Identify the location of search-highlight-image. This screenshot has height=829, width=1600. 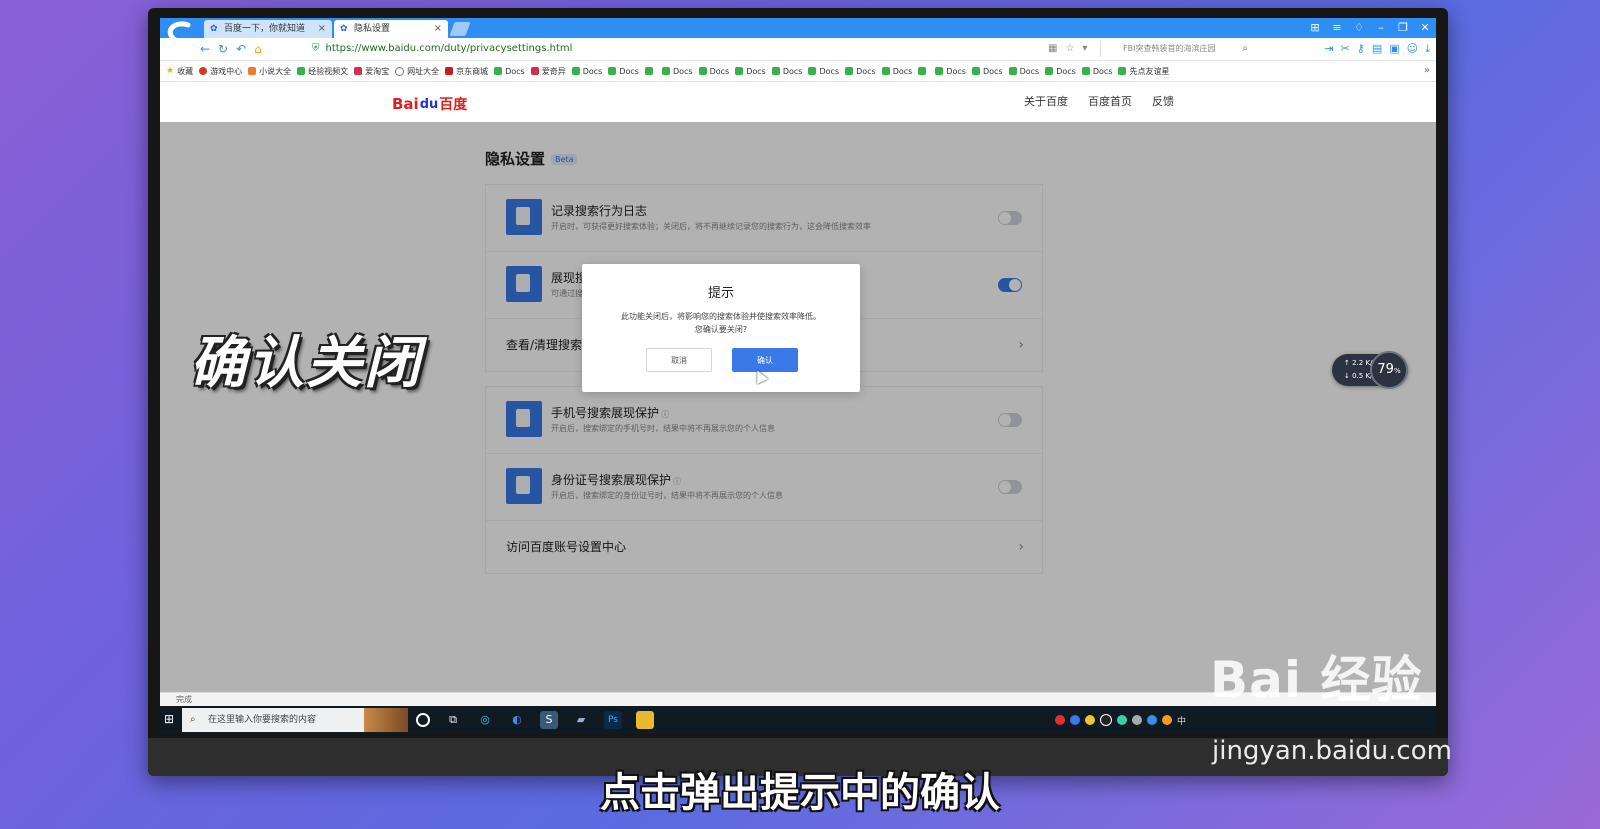
(386, 720).